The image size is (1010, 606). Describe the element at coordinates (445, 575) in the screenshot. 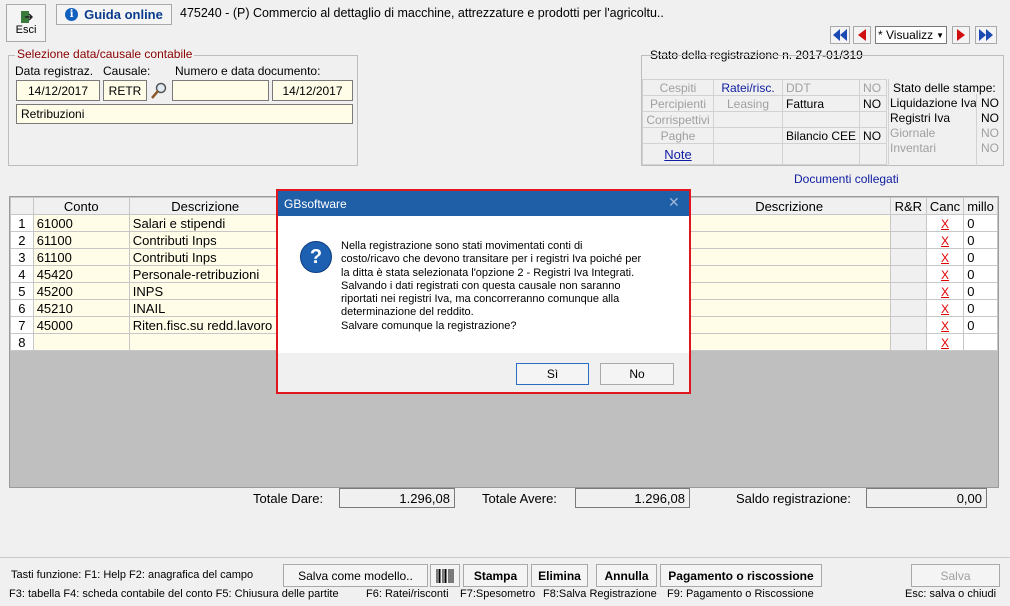

I see `barcode-button` at that location.